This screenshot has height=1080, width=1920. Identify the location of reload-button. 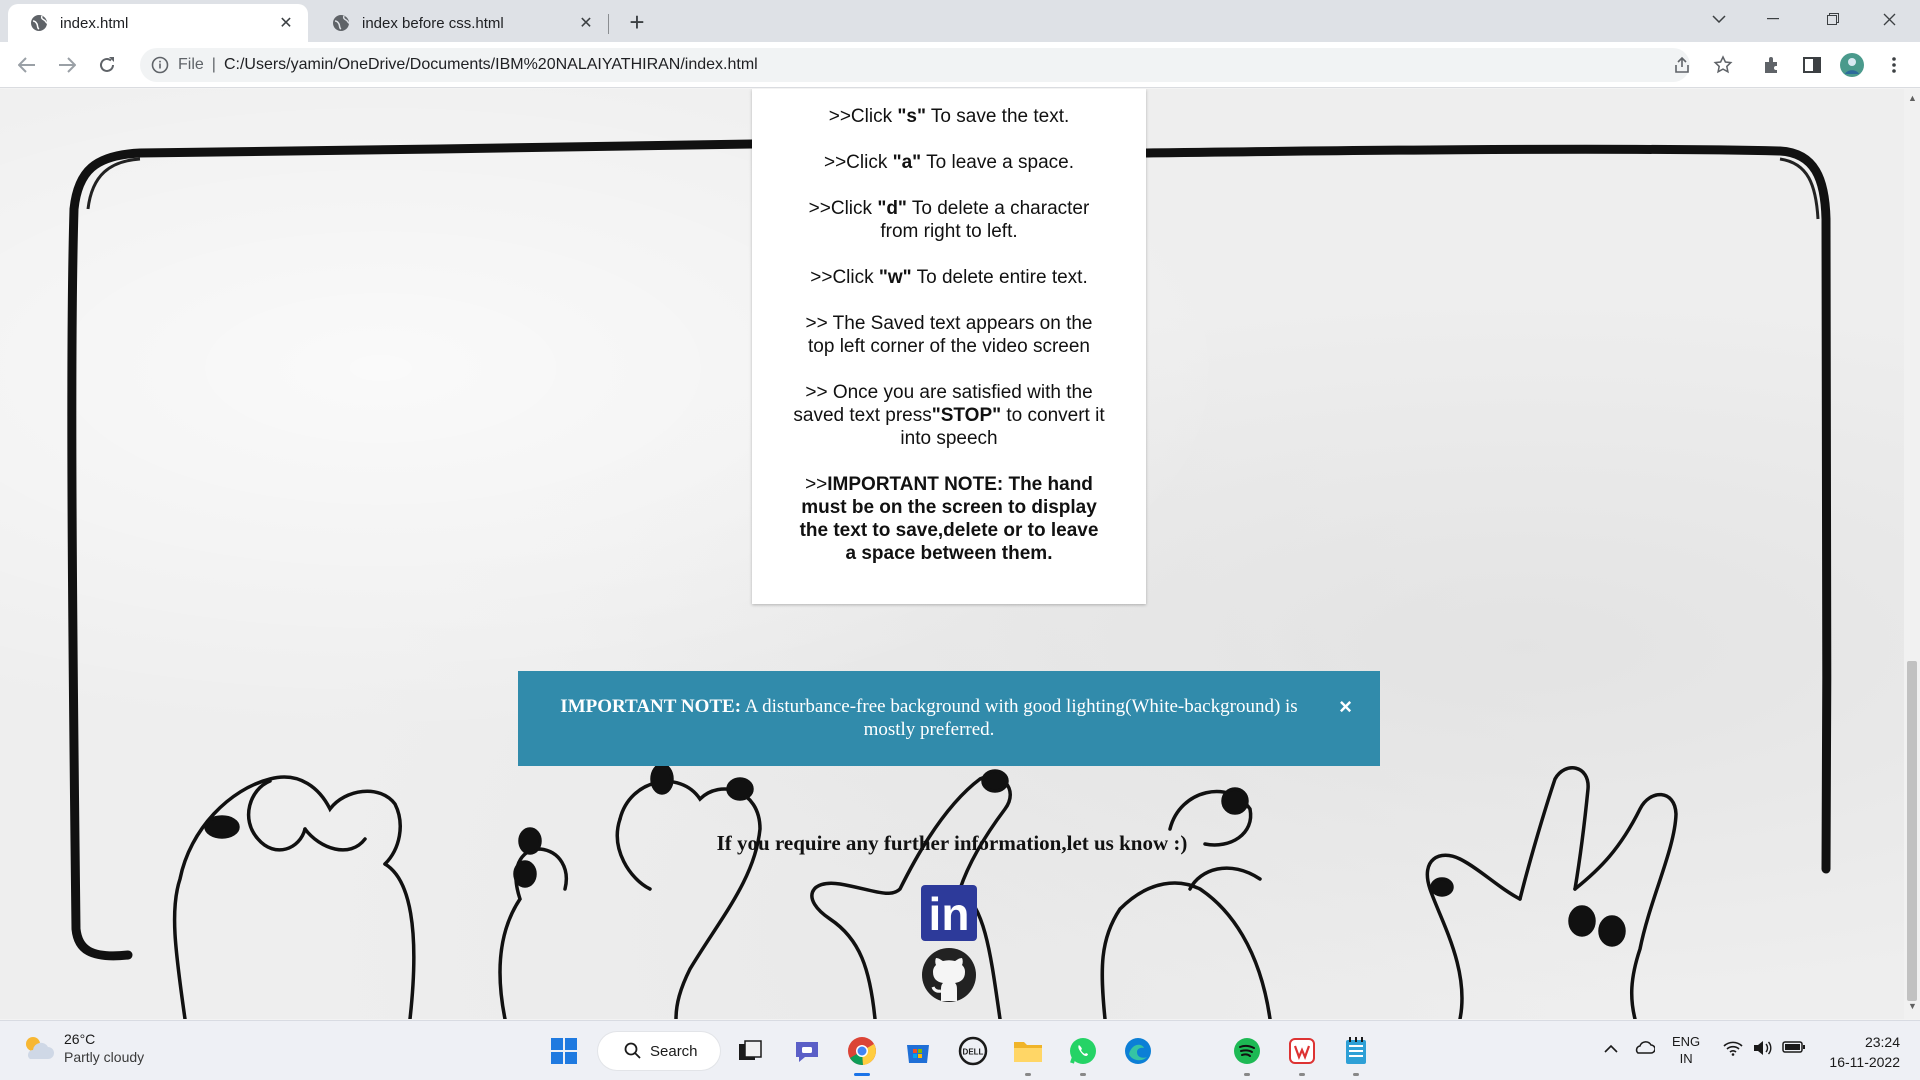
(107, 65).